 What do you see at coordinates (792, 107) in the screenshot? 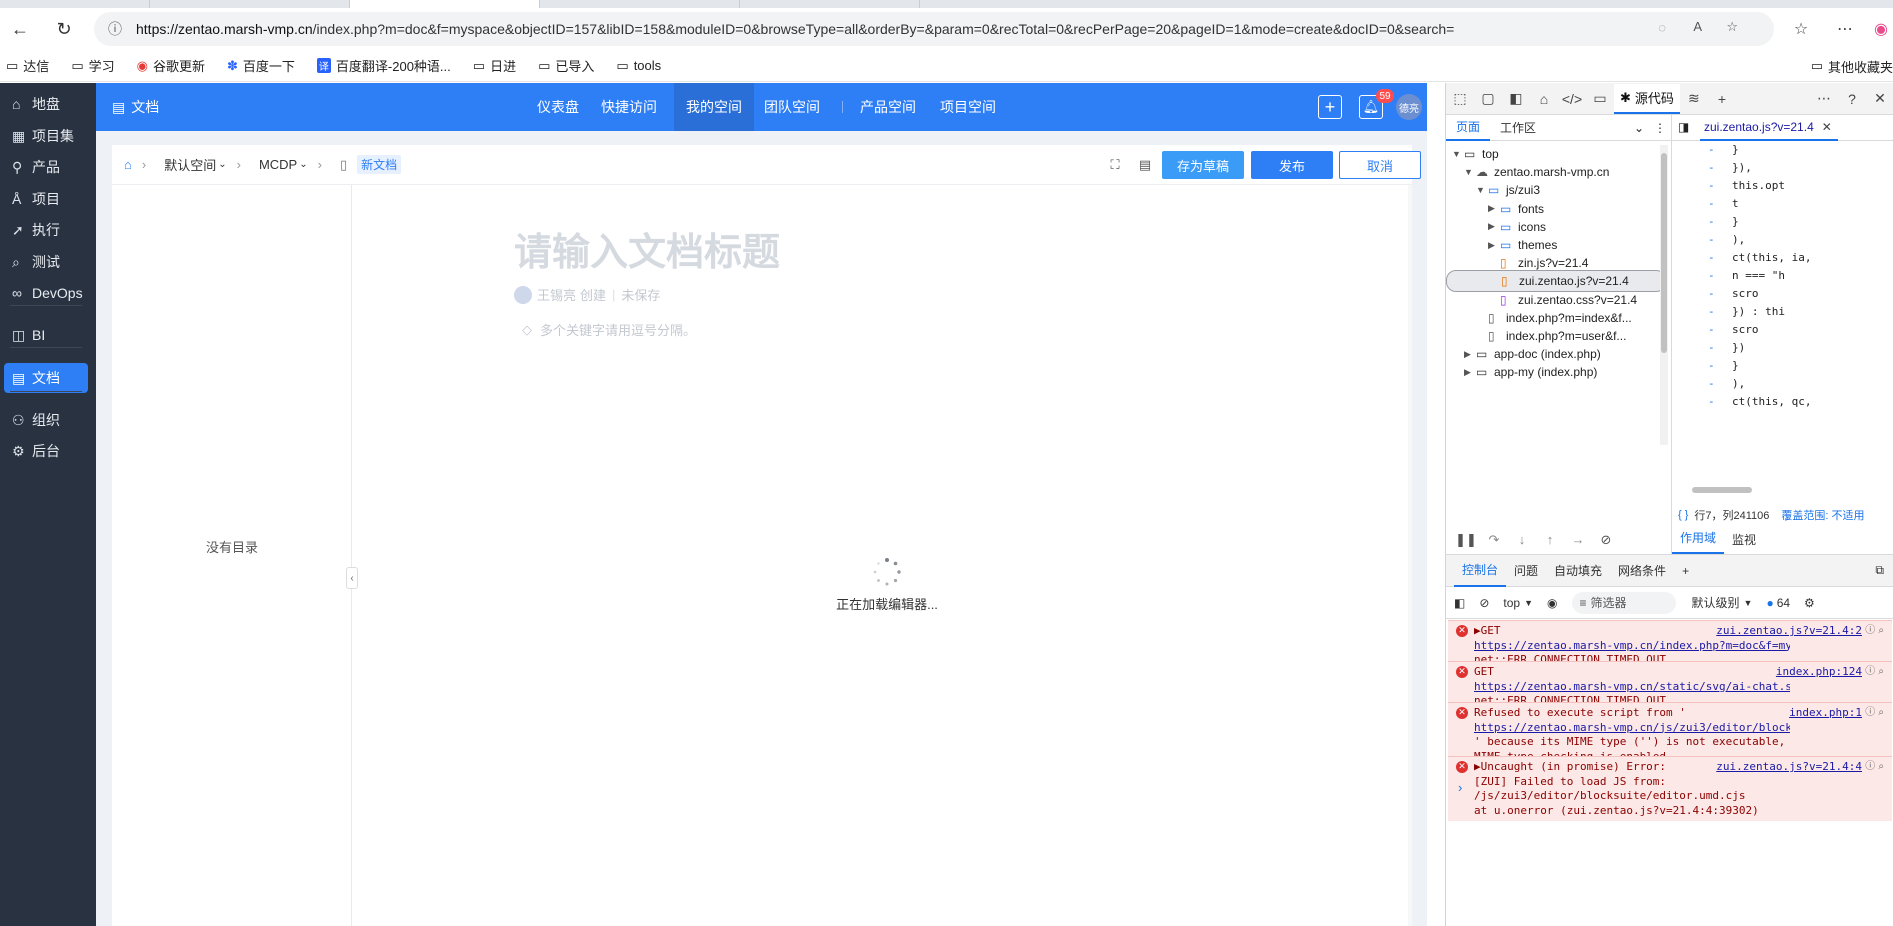
I see `tab-team-space: 团队空间` at bounding box center [792, 107].